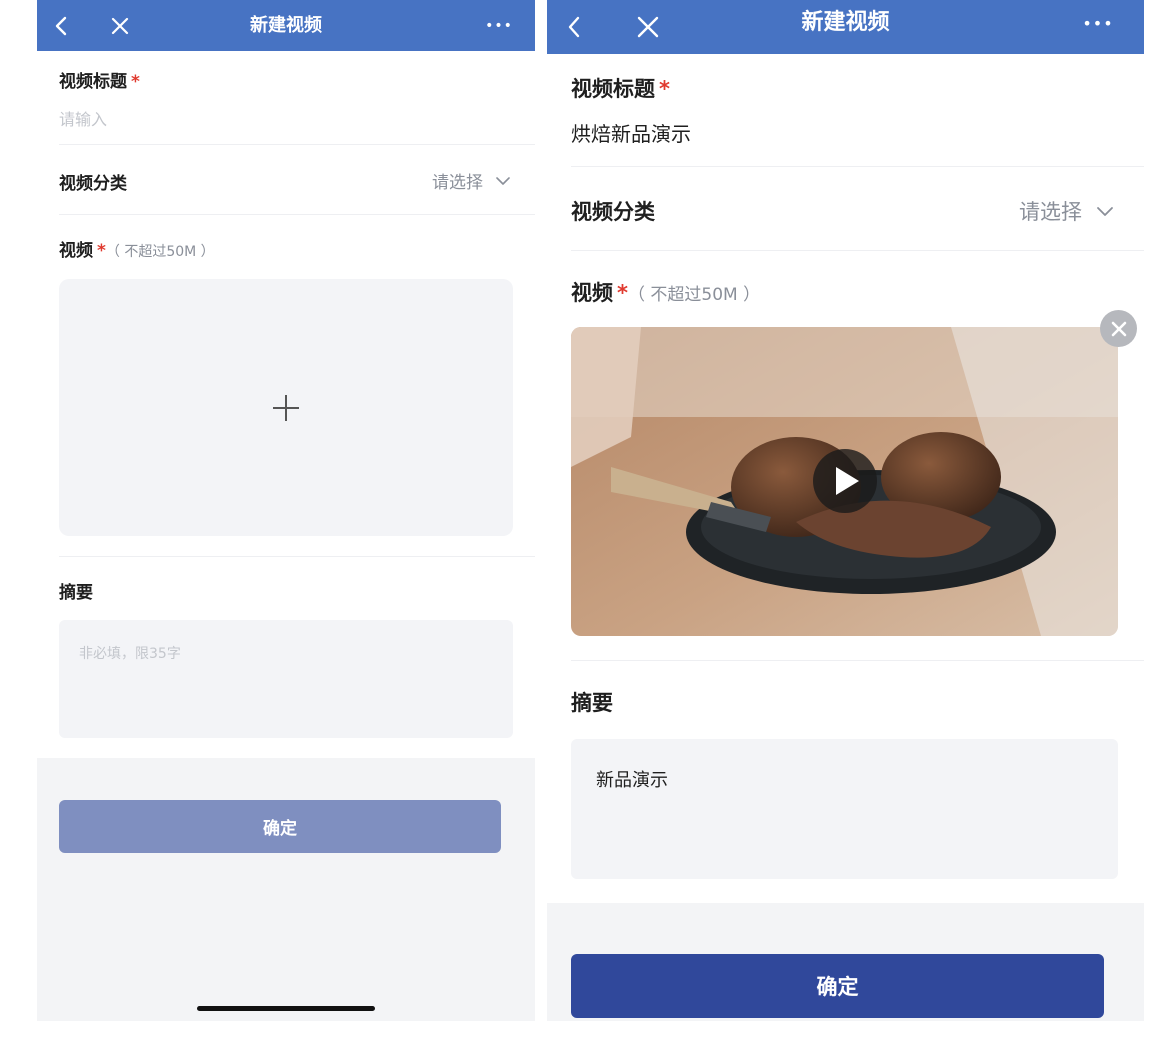 Image resolution: width=1164 pixels, height=1058 pixels. I want to click on video-preview-image, so click(844, 481).